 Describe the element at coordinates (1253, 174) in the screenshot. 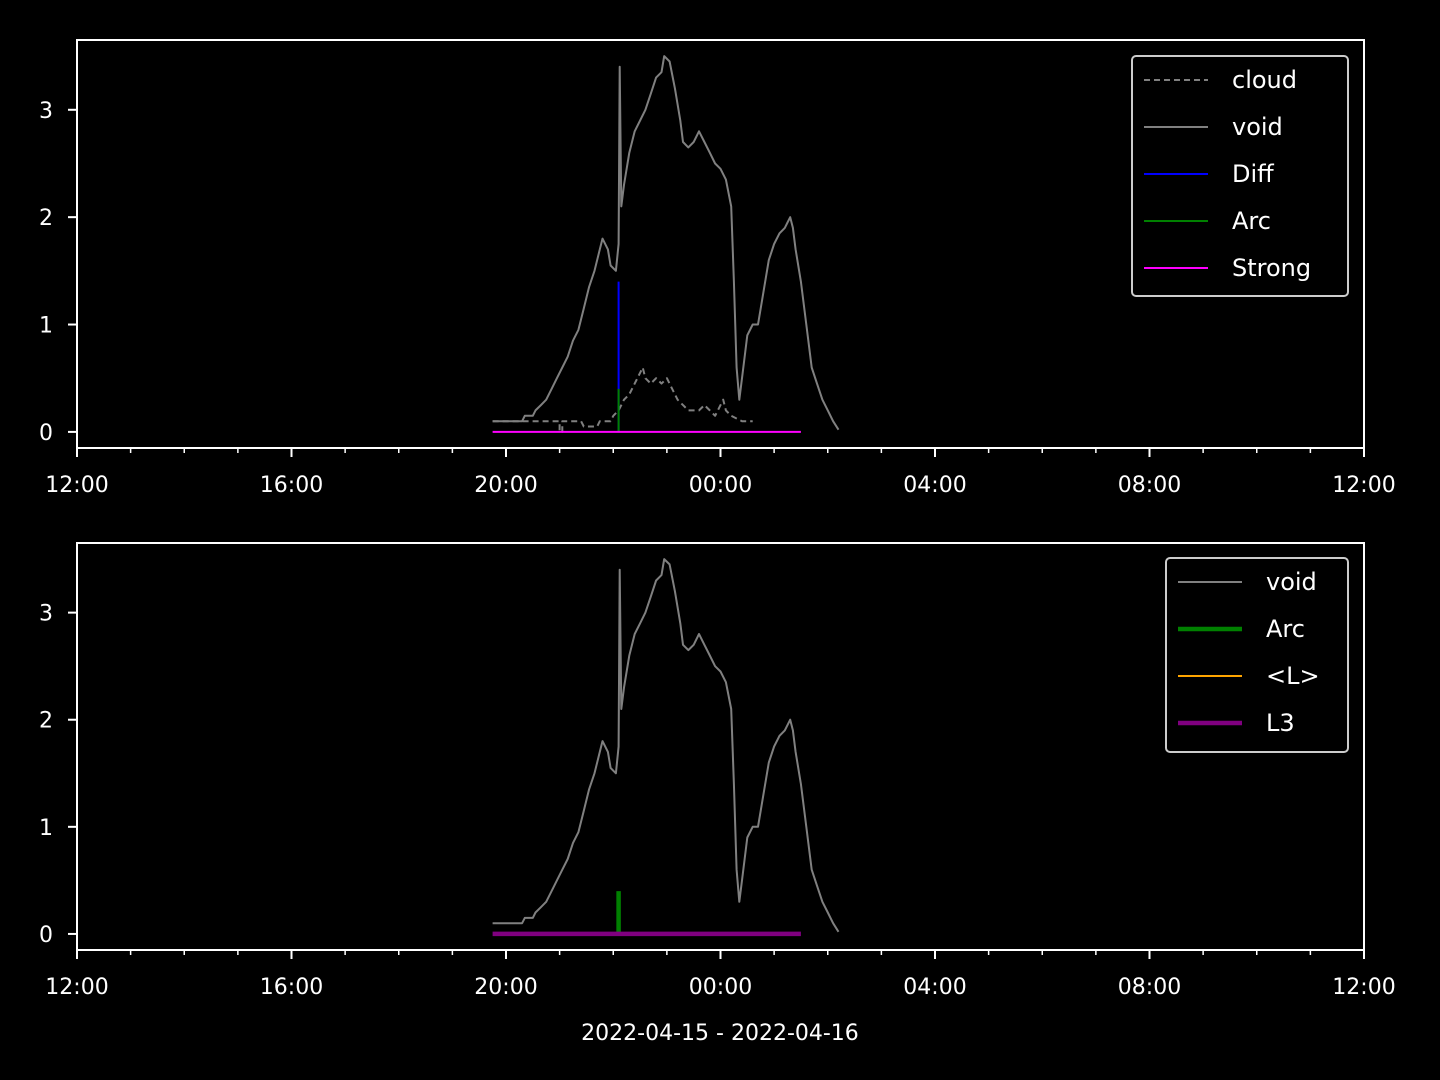

I see `legend-label-diff: Diff` at that location.